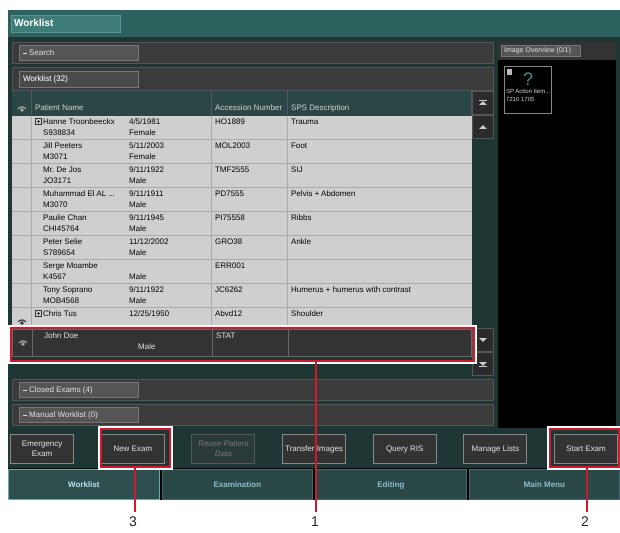 This screenshot has width=620, height=533. What do you see at coordinates (242, 272) in the screenshot?
I see `table-row: Serge Moambe K4567 Male ERR001` at bounding box center [242, 272].